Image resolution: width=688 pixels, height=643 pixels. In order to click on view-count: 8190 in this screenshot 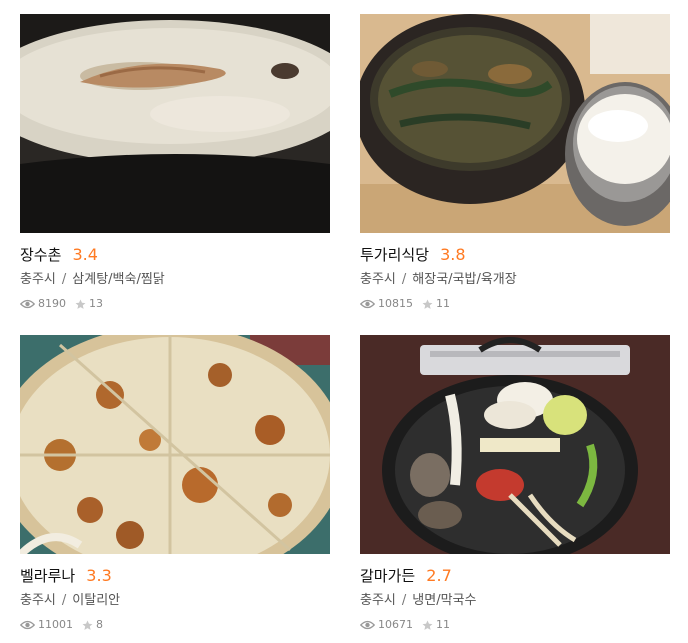, I will do `click(52, 303)`.